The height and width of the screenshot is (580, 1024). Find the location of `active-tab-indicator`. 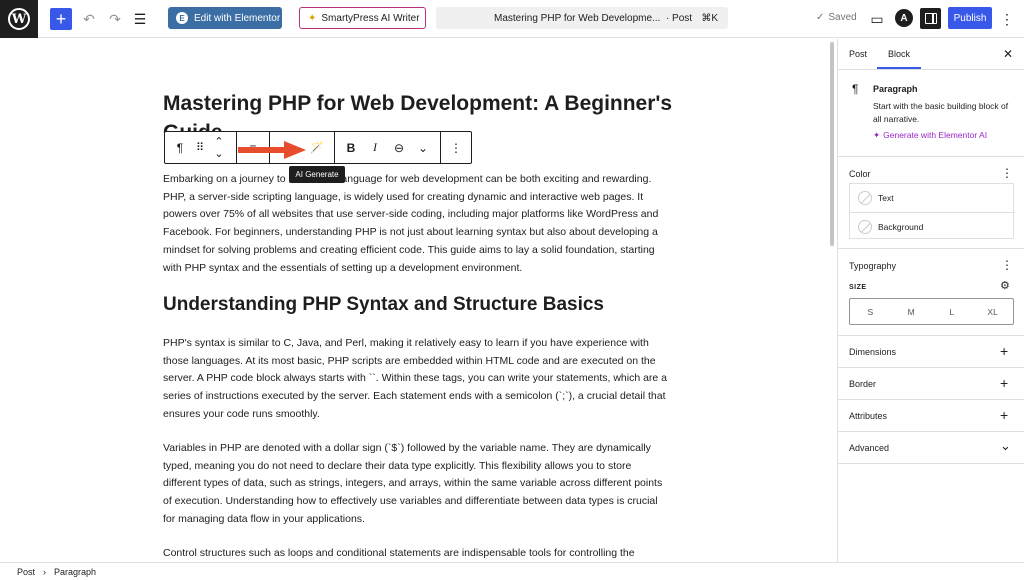

active-tab-indicator is located at coordinates (899, 68).